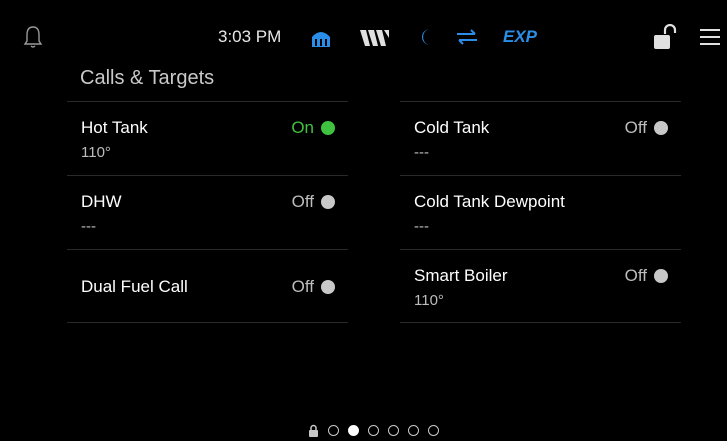  What do you see at coordinates (302, 127) in the screenshot?
I see `status-text: On` at bounding box center [302, 127].